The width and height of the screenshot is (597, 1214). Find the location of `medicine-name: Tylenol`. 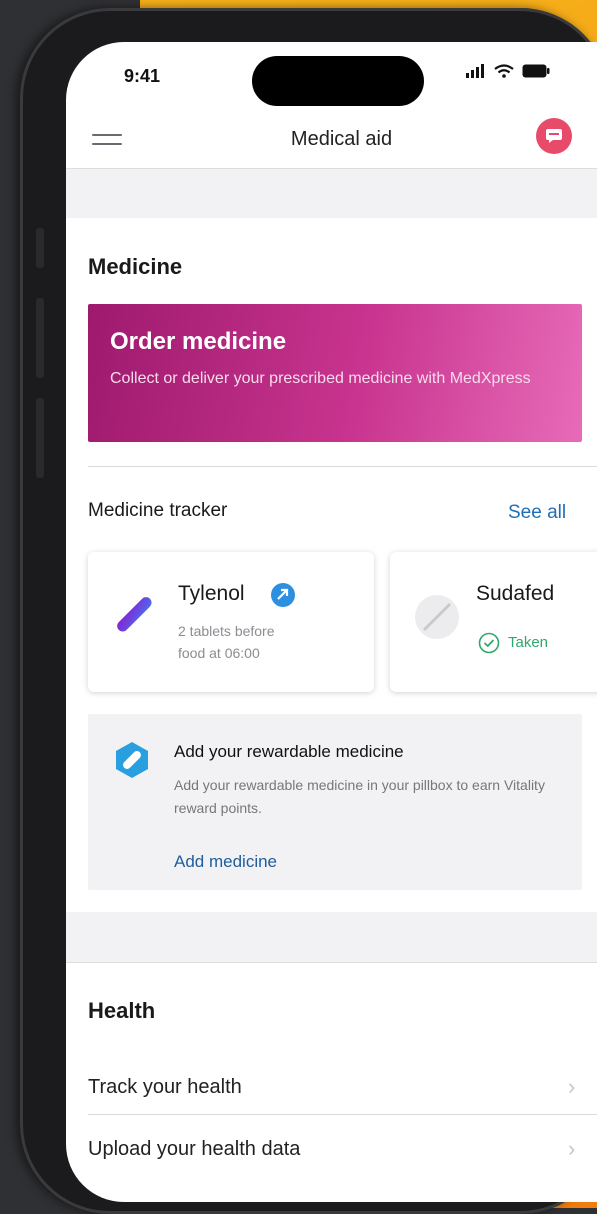

medicine-name: Tylenol is located at coordinates (211, 593).